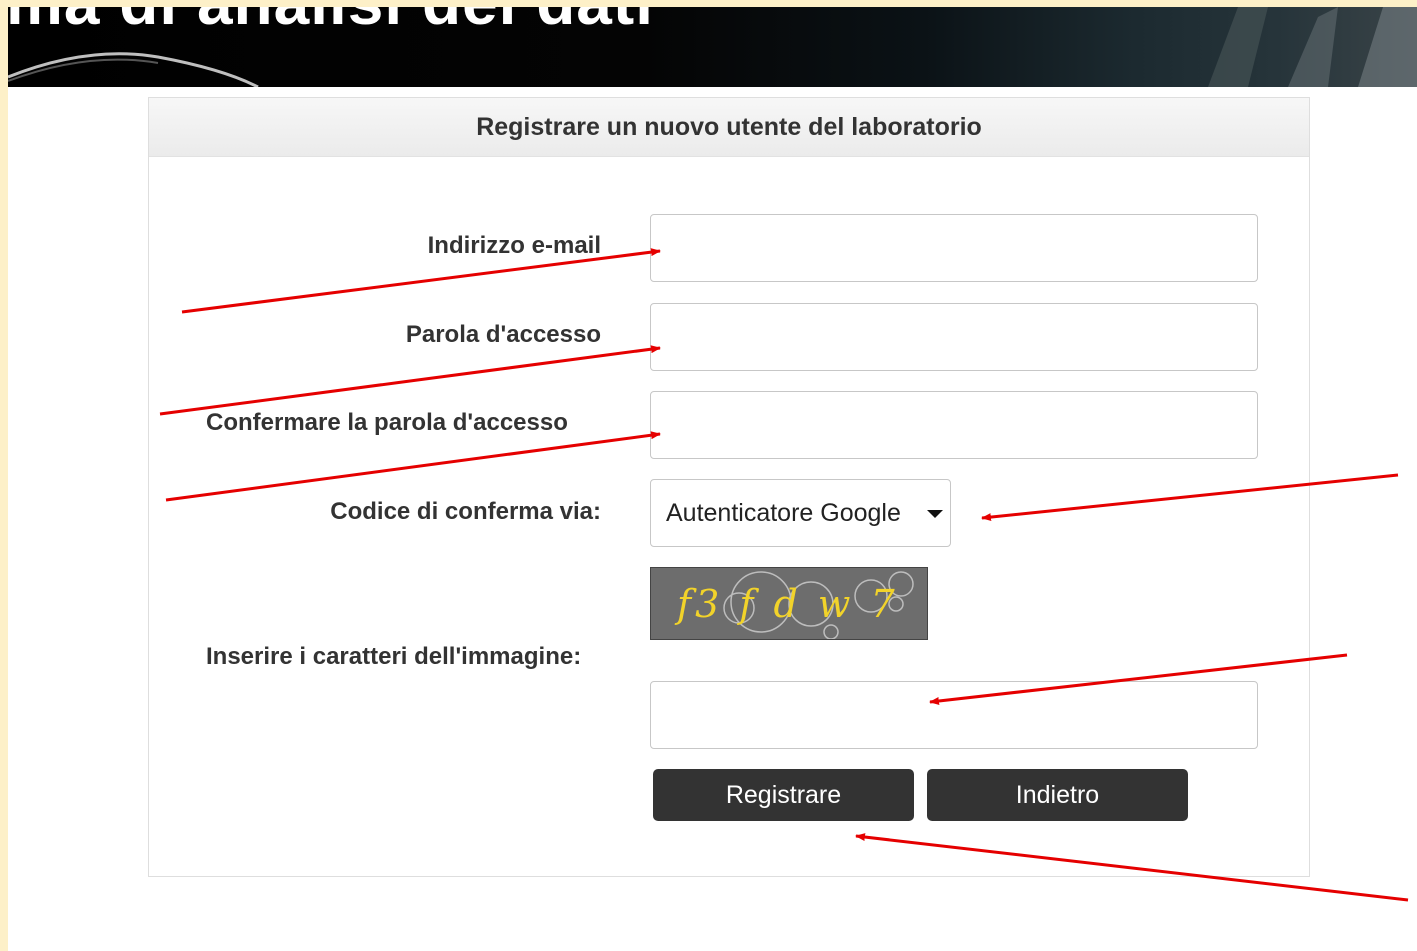  What do you see at coordinates (1138, 679) in the screenshot?
I see `arrow-to-captcha-input` at bounding box center [1138, 679].